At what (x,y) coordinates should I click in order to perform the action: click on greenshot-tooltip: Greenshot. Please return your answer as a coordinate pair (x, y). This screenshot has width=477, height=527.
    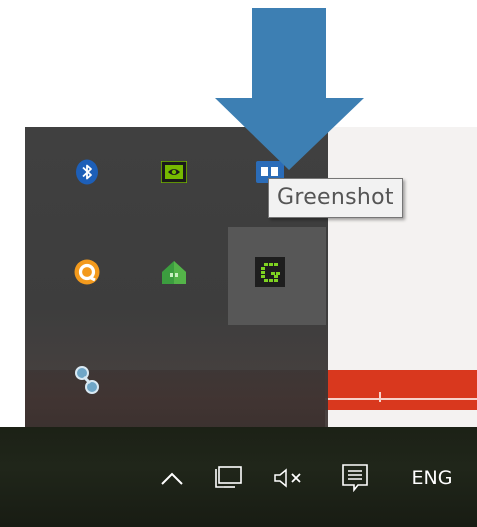
    Looking at the image, I should click on (335, 198).